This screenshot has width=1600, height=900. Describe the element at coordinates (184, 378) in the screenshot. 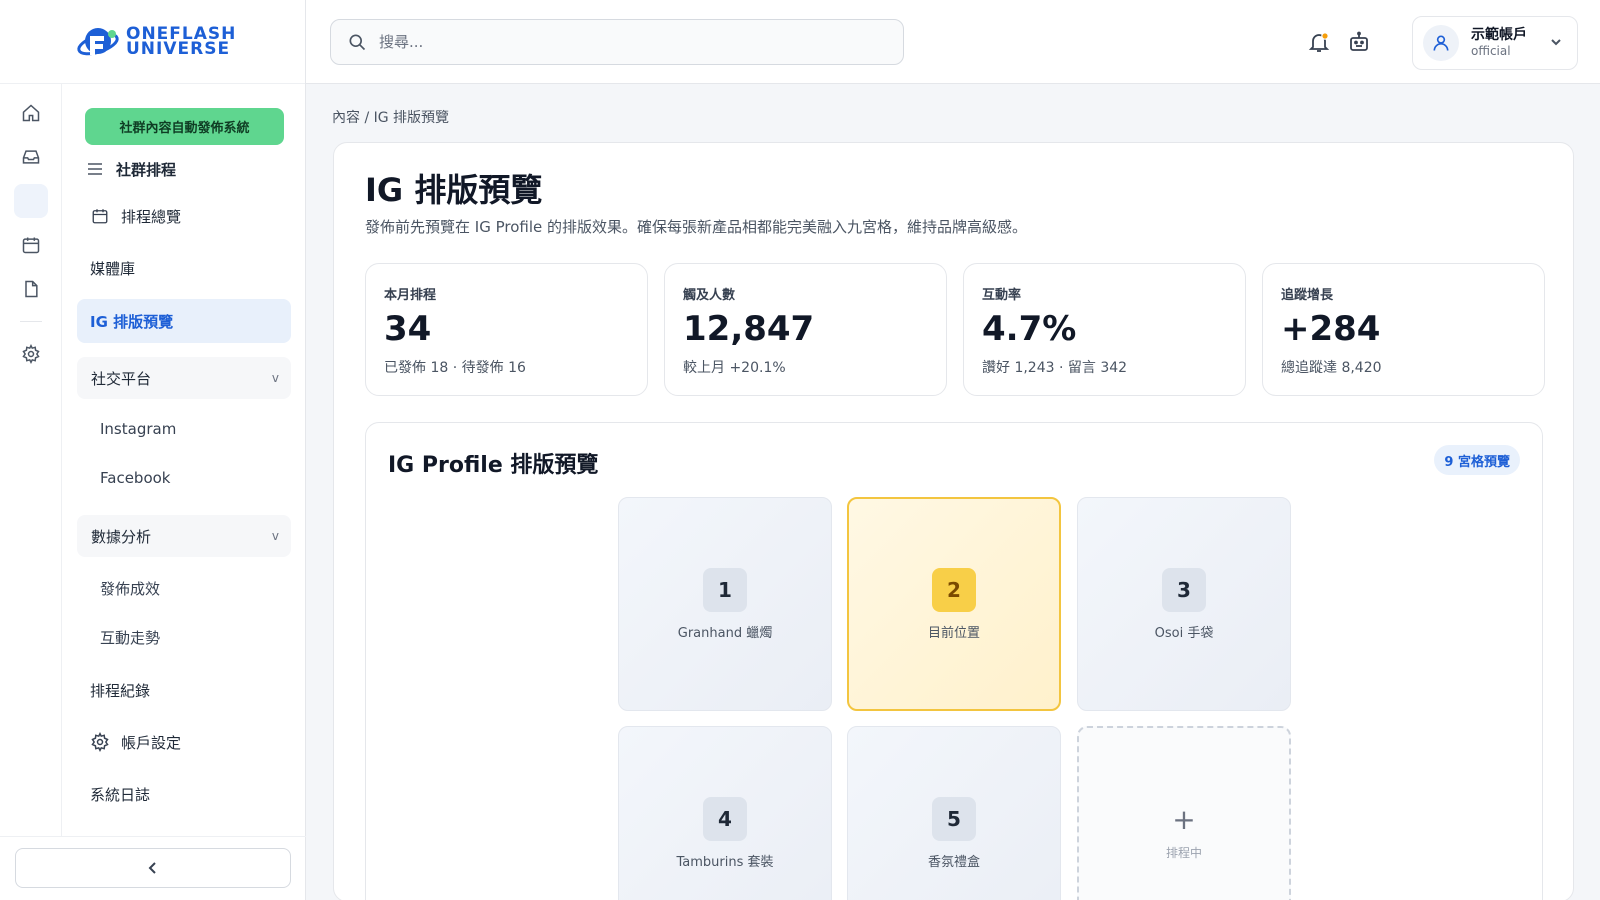

I see `sidebar-group-social: 社交平台 v` at that location.